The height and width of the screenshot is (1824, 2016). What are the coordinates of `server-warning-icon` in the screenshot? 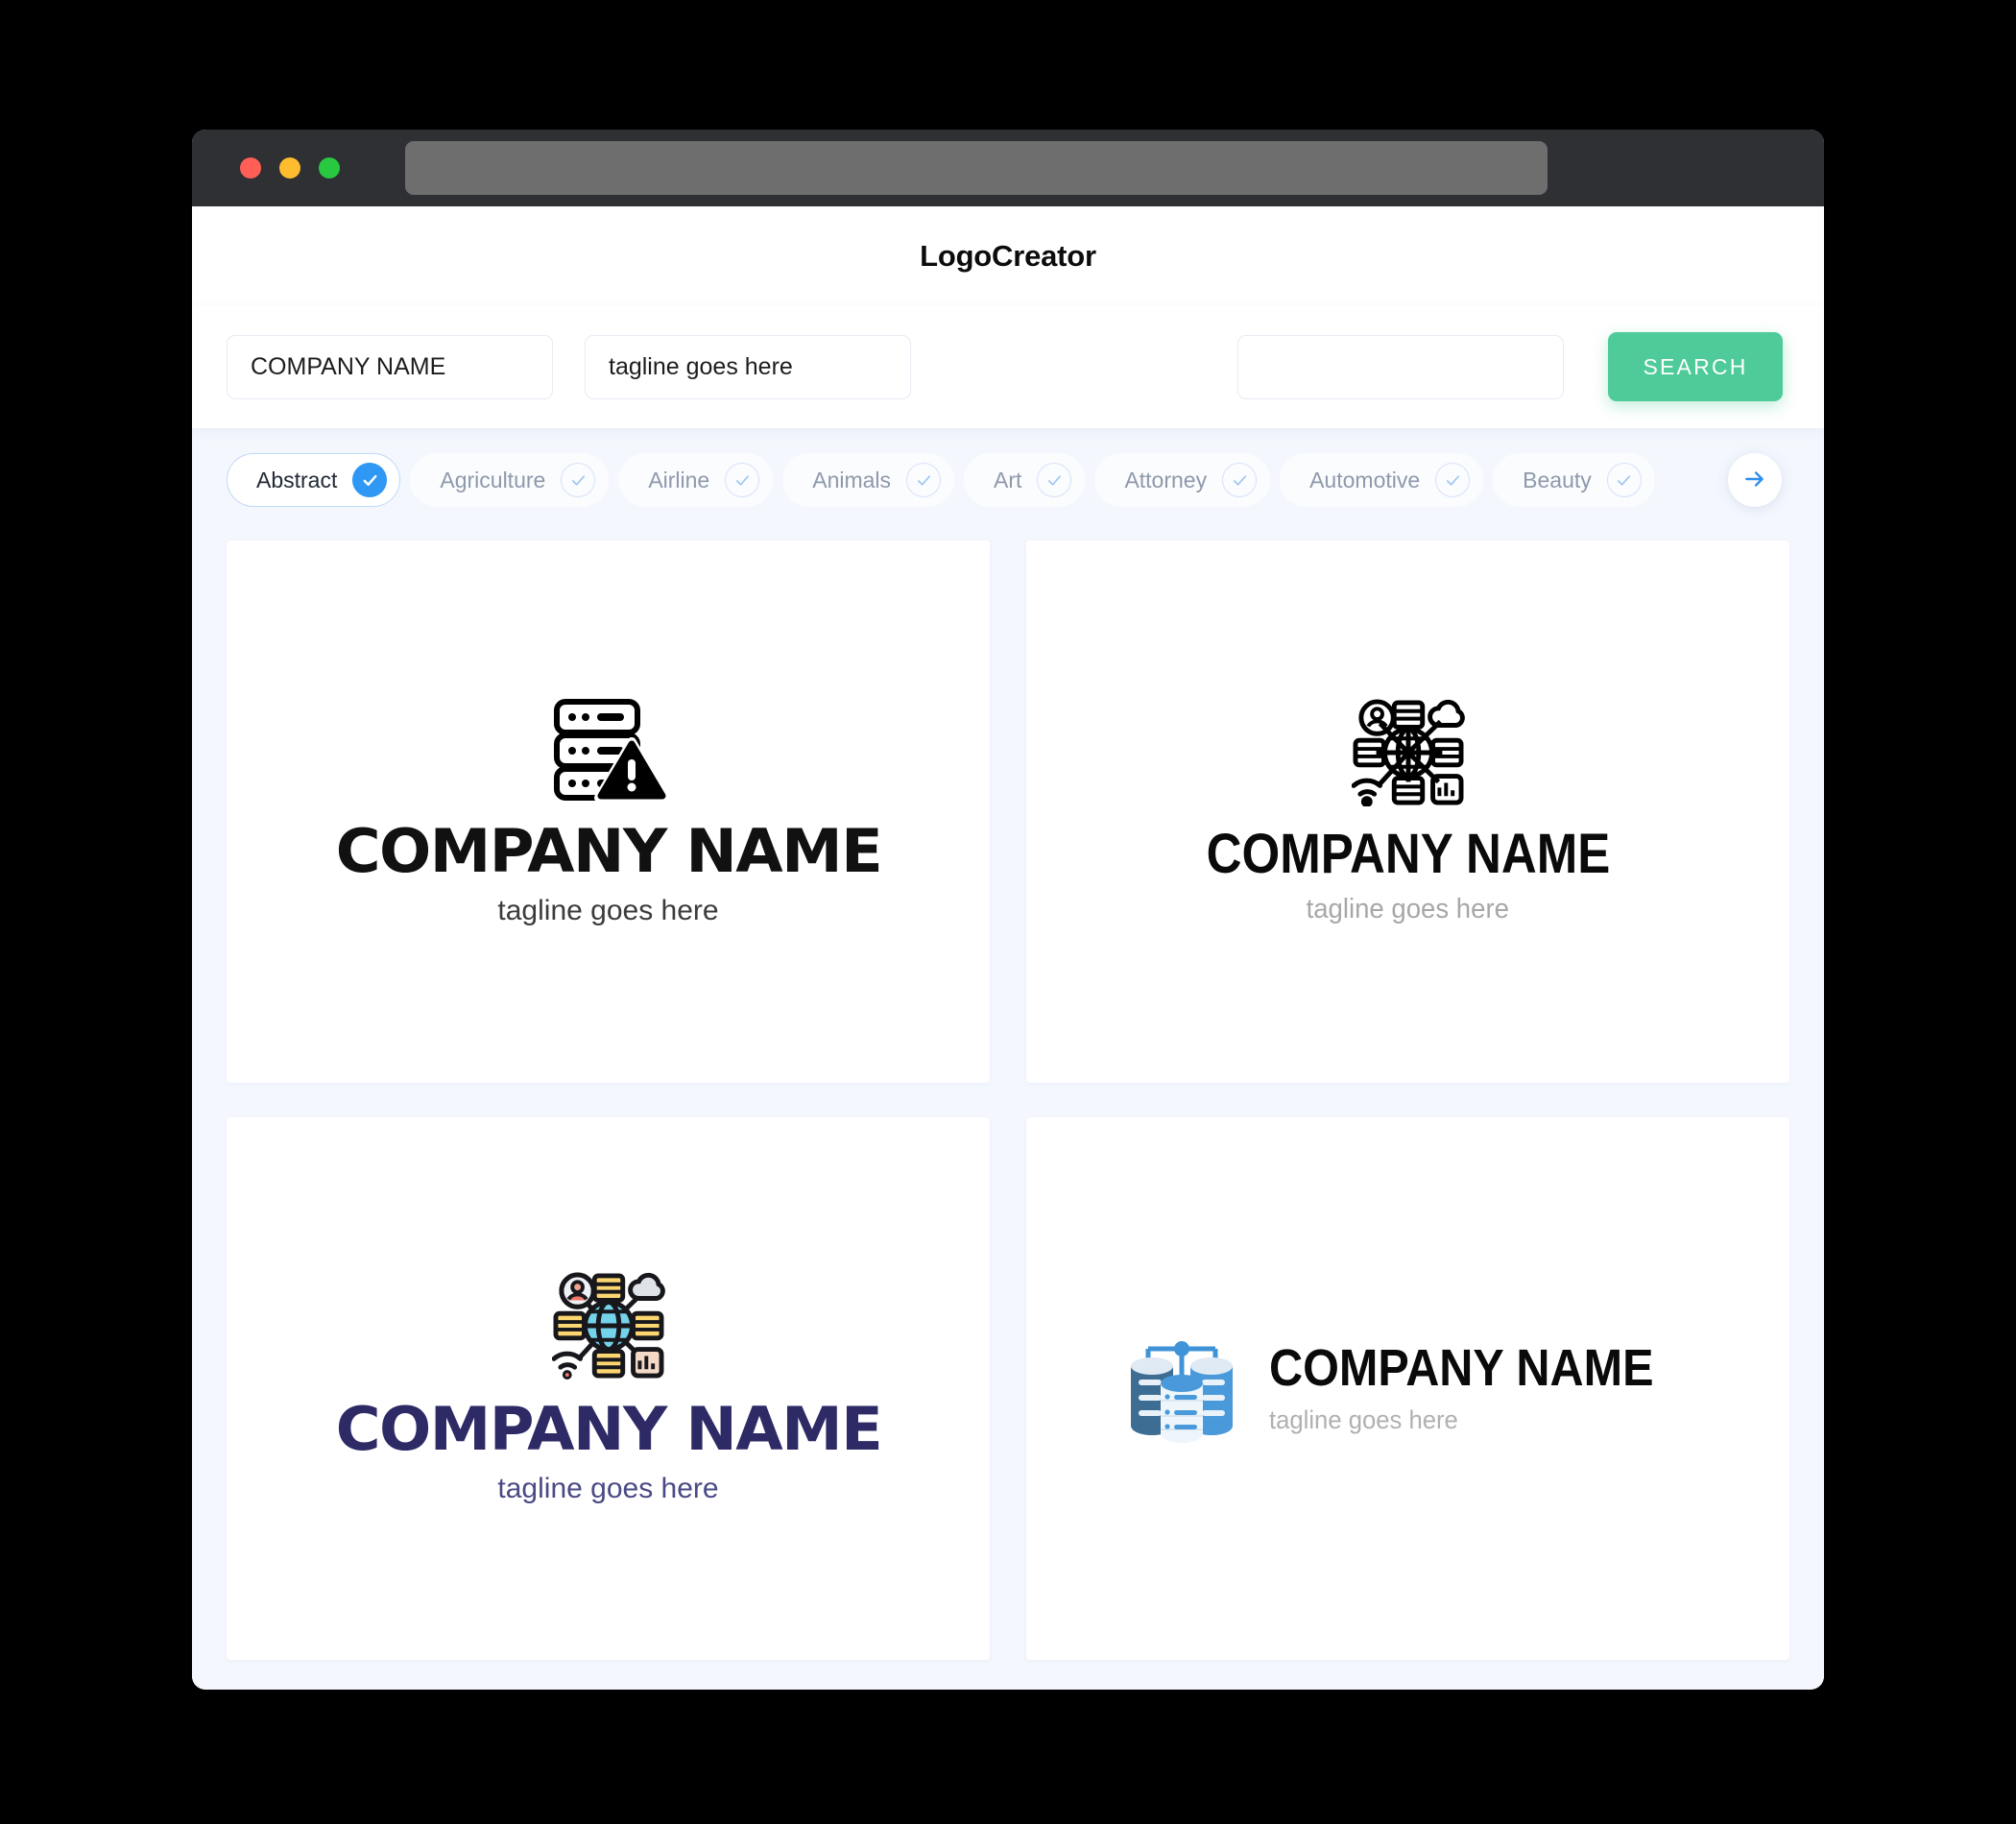 It's located at (610, 751).